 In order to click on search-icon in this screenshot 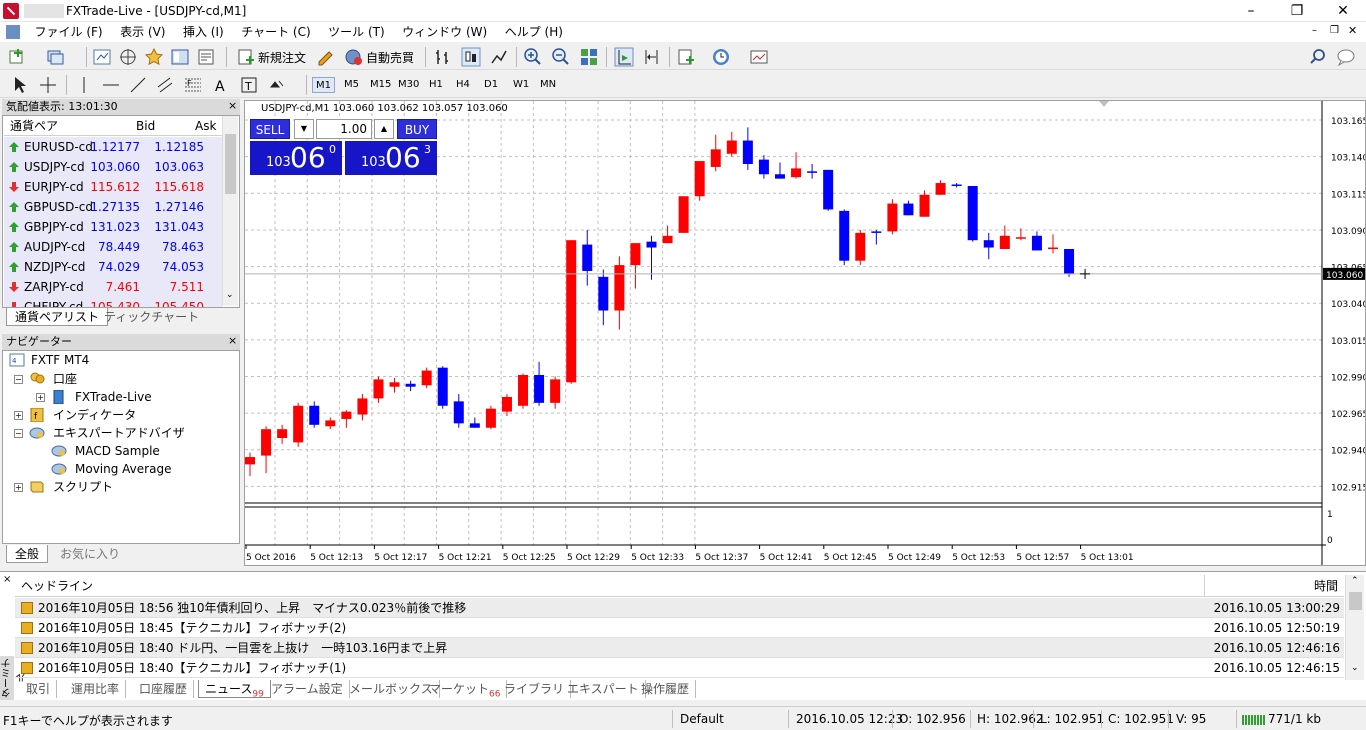, I will do `click(1318, 57)`.